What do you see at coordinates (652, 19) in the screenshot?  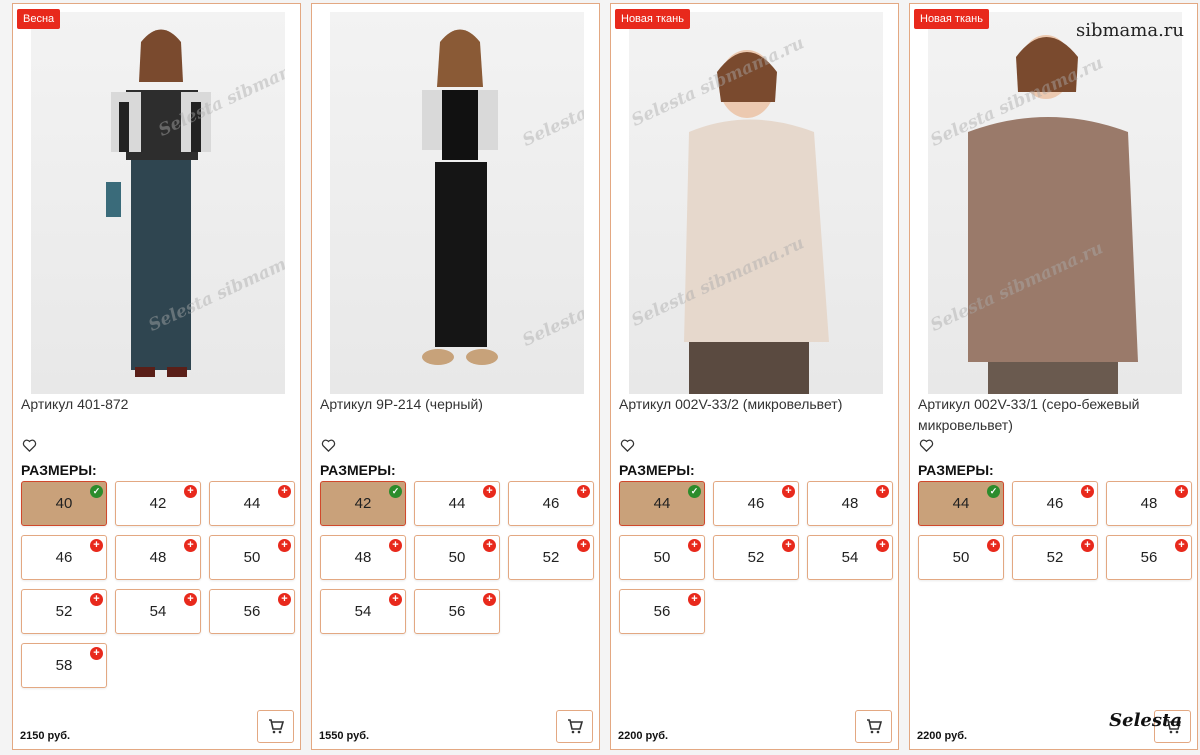 I see `product-badge: Новая ткань` at bounding box center [652, 19].